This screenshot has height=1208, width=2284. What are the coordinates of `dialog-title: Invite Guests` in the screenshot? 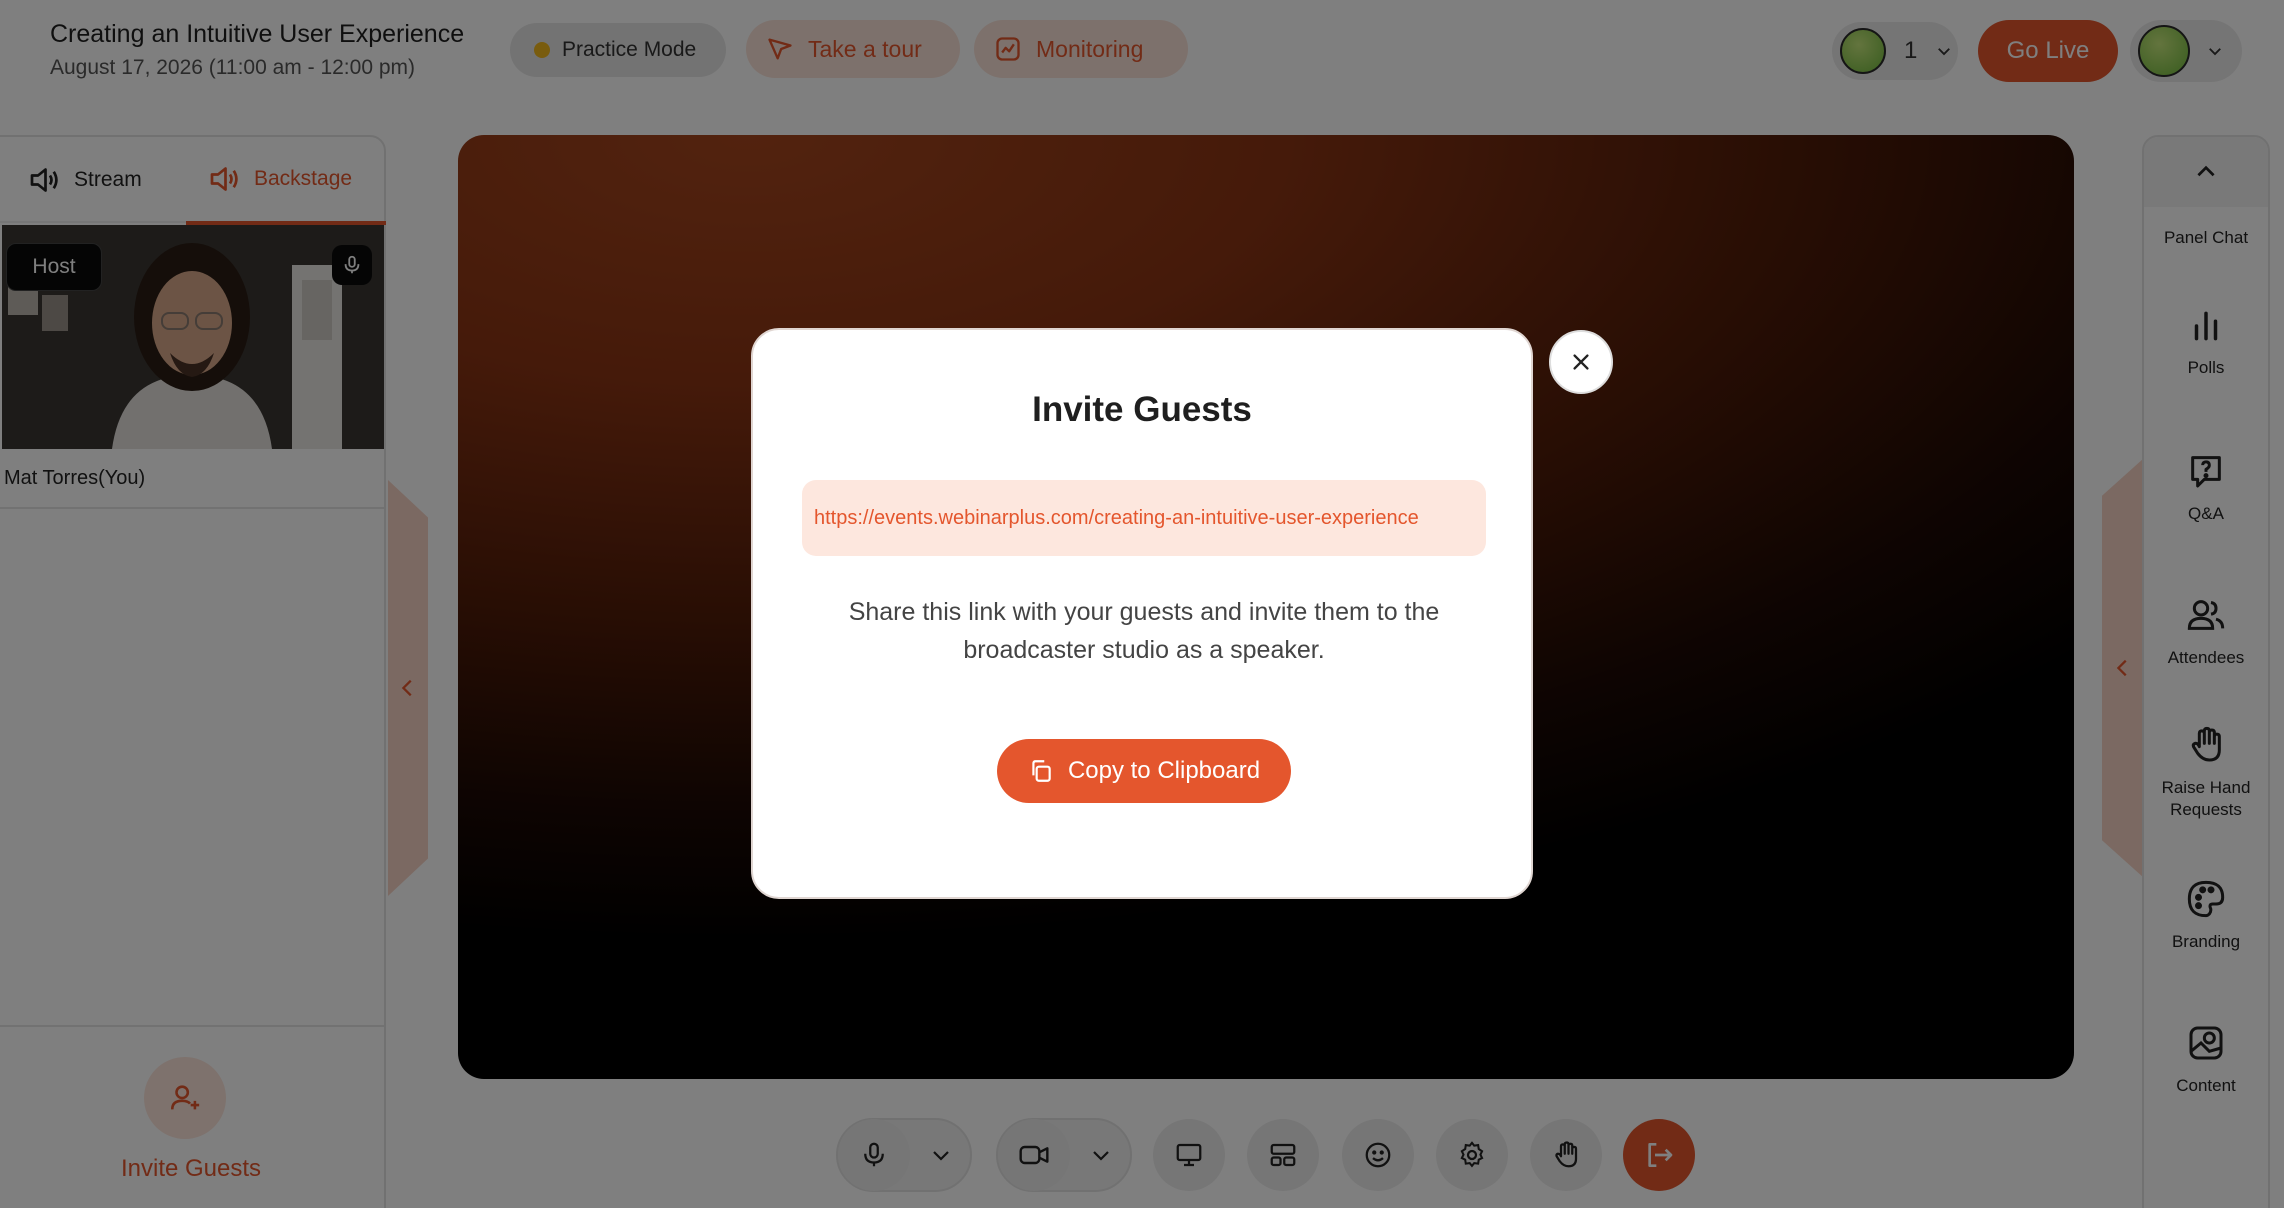 It's located at (1142, 409).